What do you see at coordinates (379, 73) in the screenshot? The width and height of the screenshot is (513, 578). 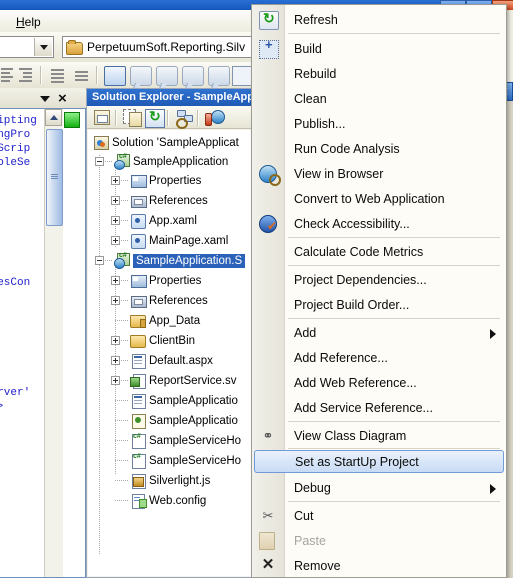 I see `context-menu-item-rebuild: Rebuild` at bounding box center [379, 73].